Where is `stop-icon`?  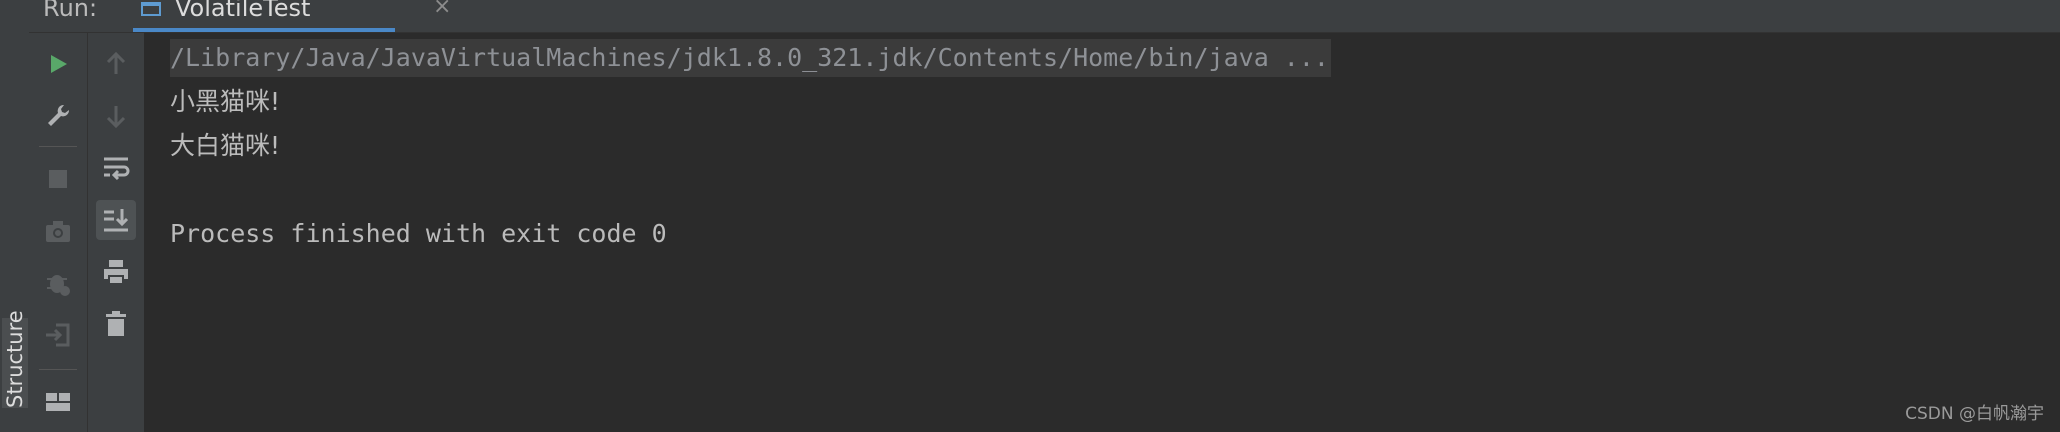 stop-icon is located at coordinates (58, 179).